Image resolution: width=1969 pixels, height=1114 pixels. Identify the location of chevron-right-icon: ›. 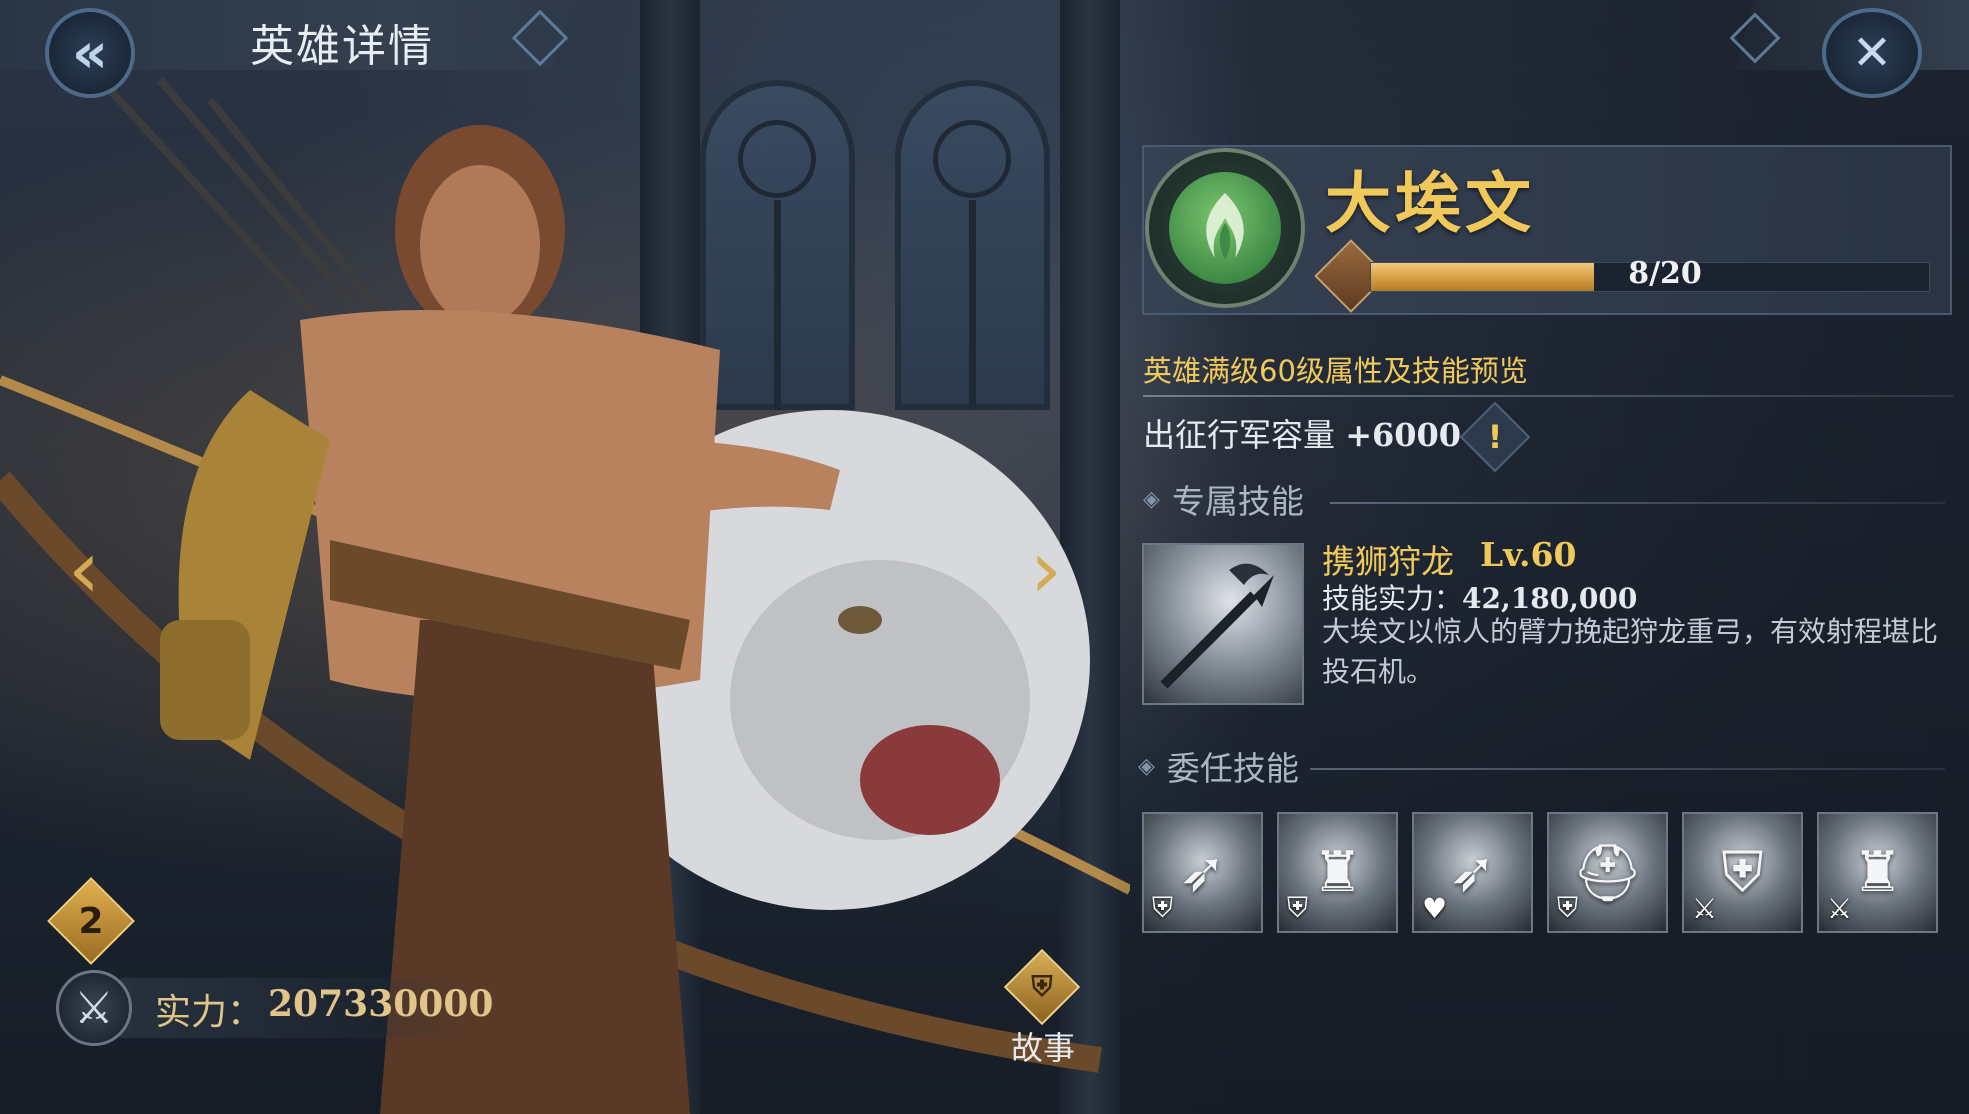
(1046, 569).